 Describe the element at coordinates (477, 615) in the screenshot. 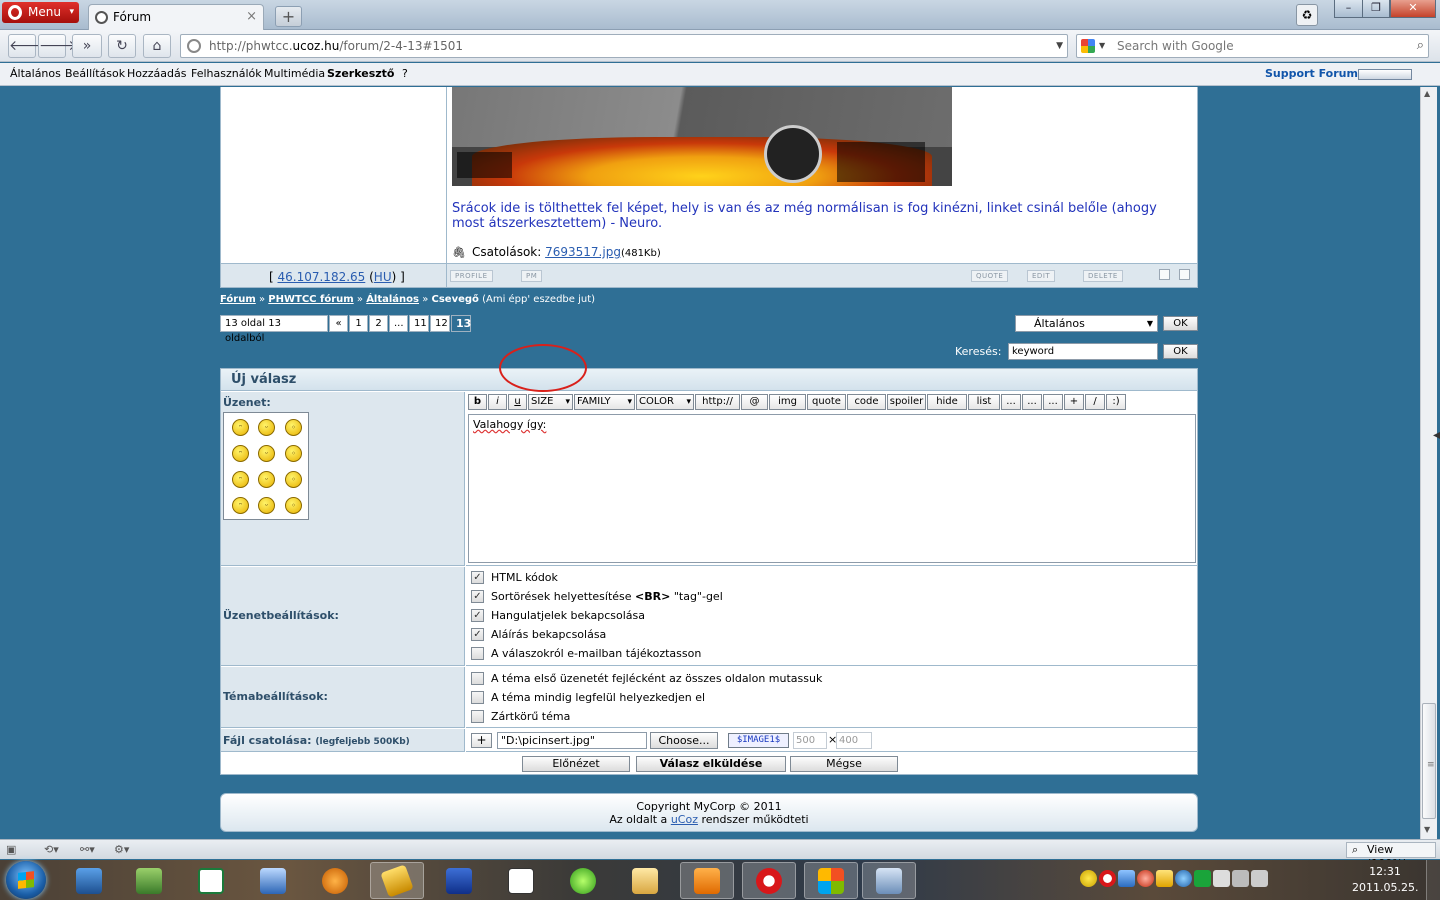

I see `smileys-checkbox: ✓` at that location.